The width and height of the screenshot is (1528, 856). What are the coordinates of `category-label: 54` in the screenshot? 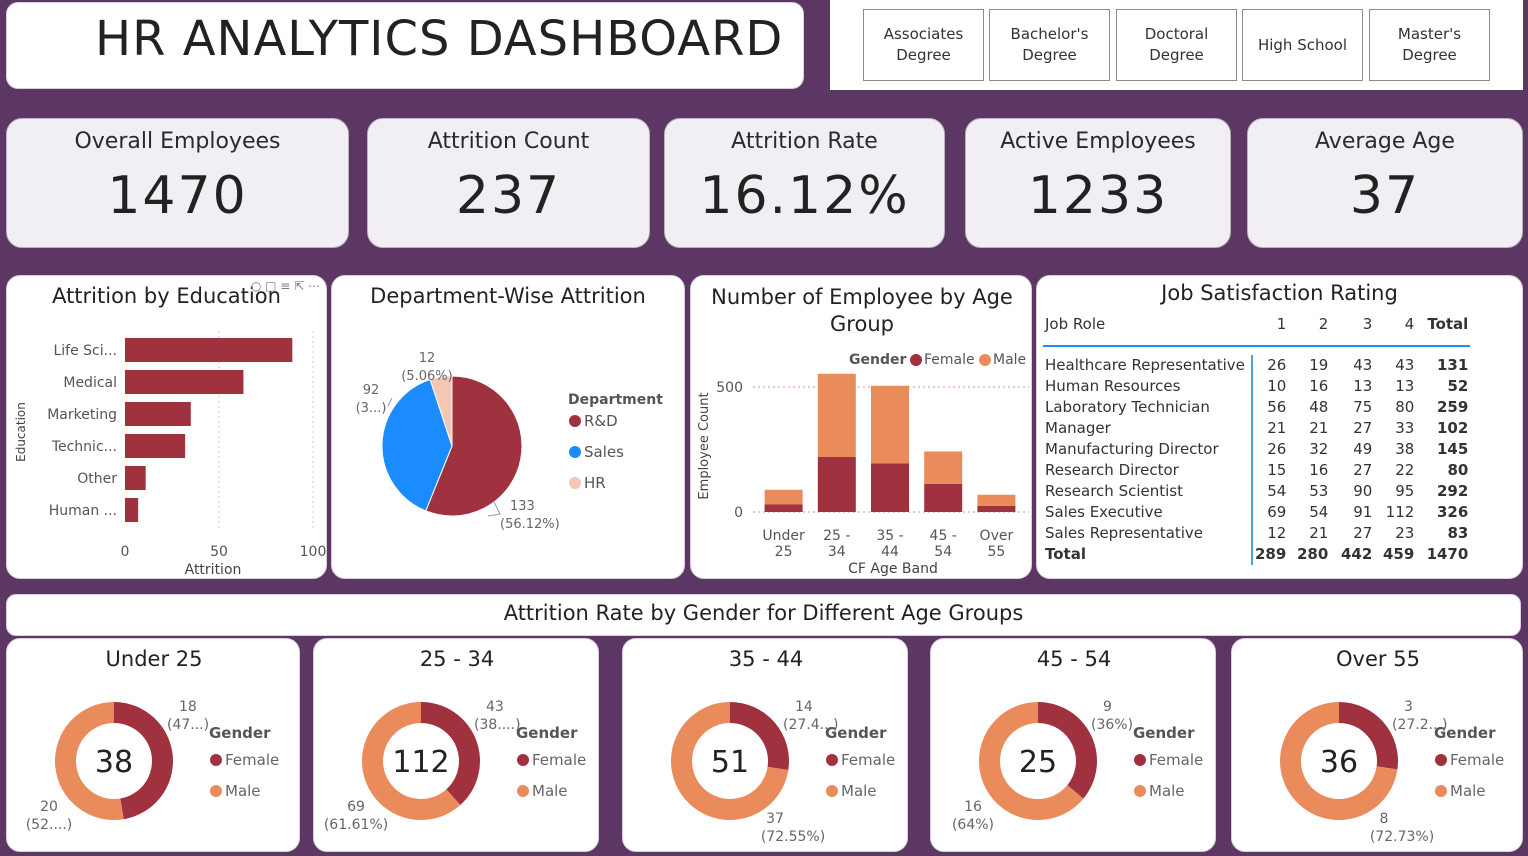 It's located at (943, 552).